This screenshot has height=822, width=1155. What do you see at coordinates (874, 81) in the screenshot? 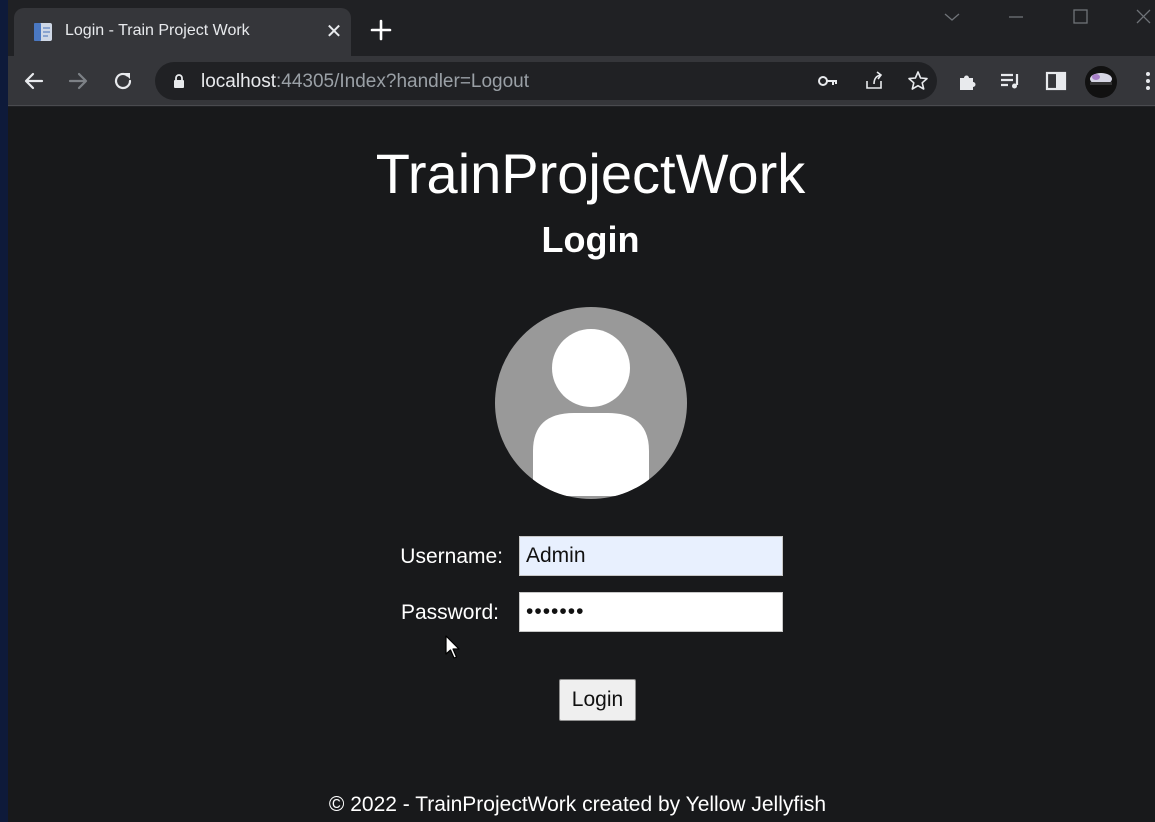
I see `share-icon` at bounding box center [874, 81].